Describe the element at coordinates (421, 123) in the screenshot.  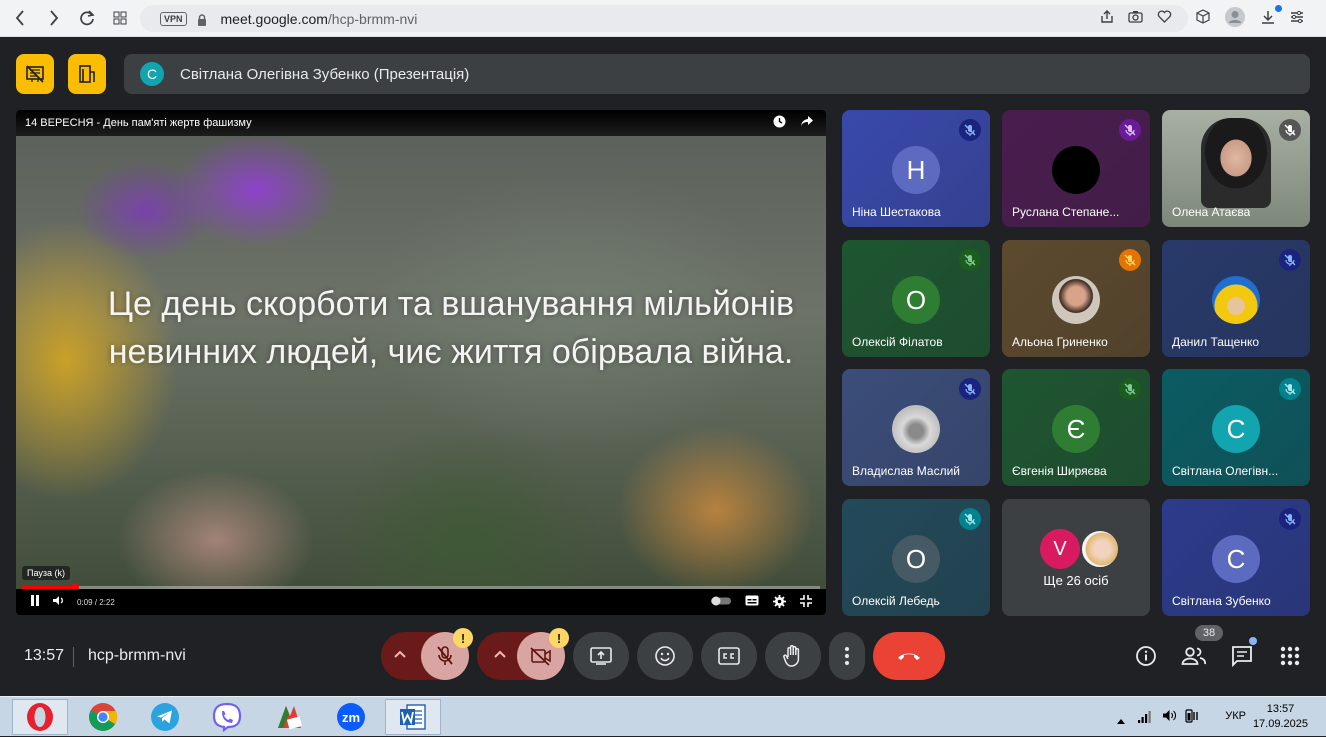
I see `video-title-bar: 14 ВЕРЕСНЯ - День пам'яті жертв фашизму` at that location.